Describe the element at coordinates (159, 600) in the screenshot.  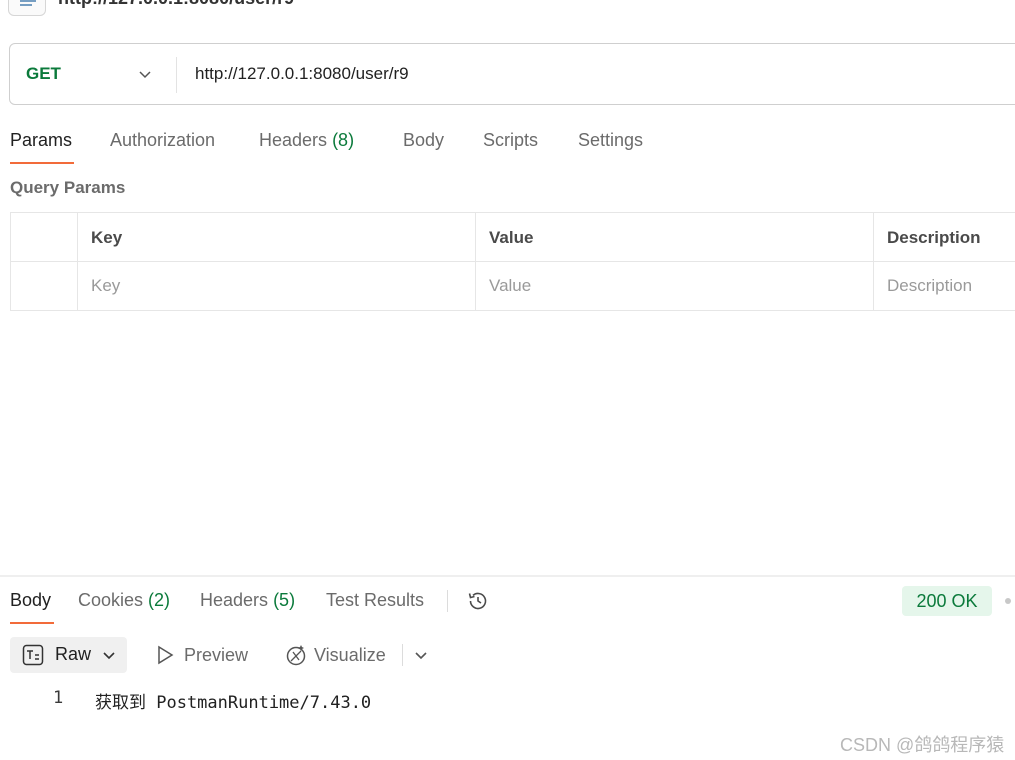
I see `tab-count: (2)` at that location.